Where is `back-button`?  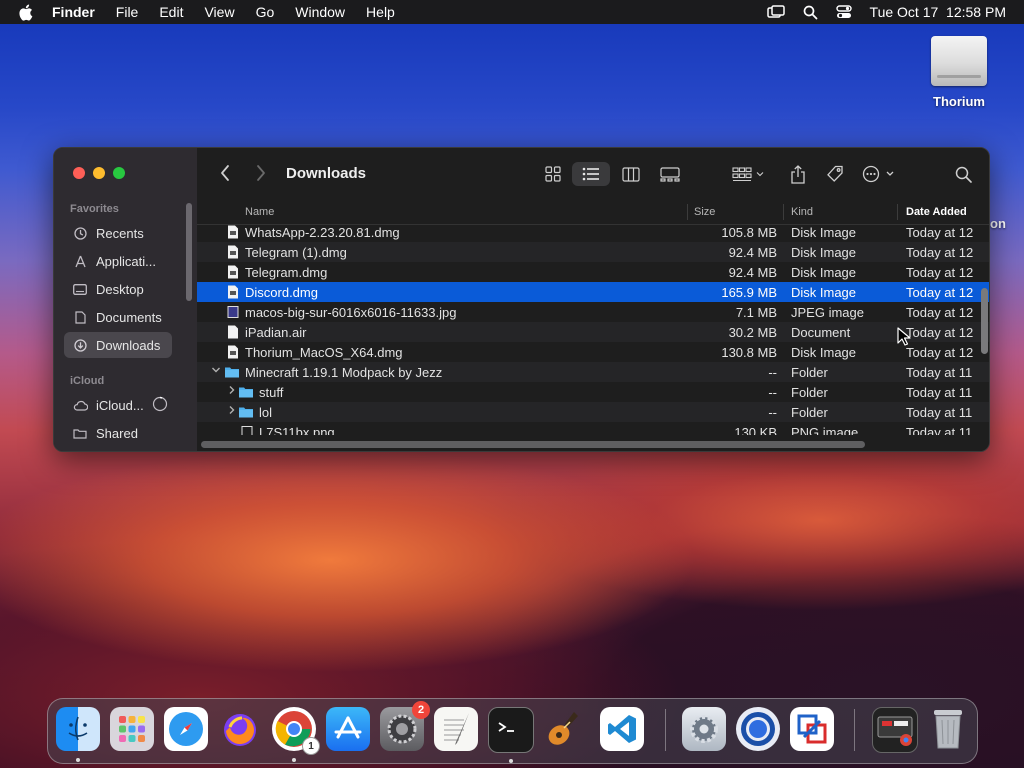 back-button is located at coordinates (225, 175).